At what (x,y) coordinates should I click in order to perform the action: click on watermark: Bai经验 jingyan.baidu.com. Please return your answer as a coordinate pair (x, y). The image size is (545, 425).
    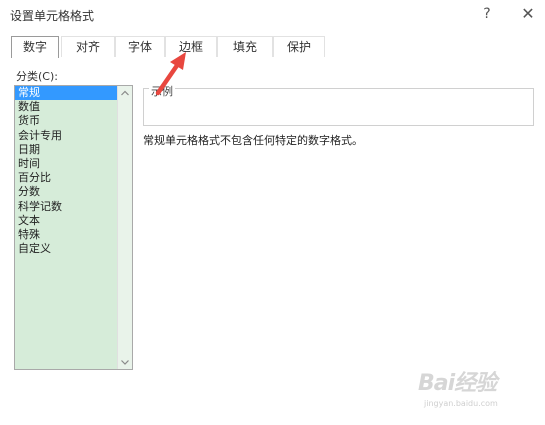
    Looking at the image, I should click on (473, 391).